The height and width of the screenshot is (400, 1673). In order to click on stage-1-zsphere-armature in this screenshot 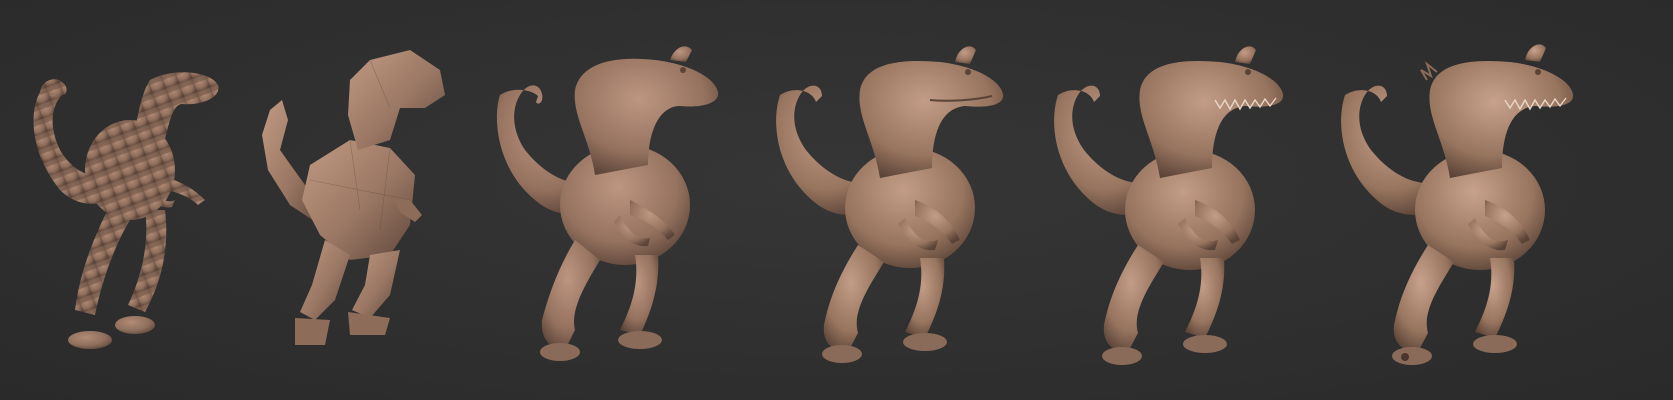, I will do `click(125, 200)`.